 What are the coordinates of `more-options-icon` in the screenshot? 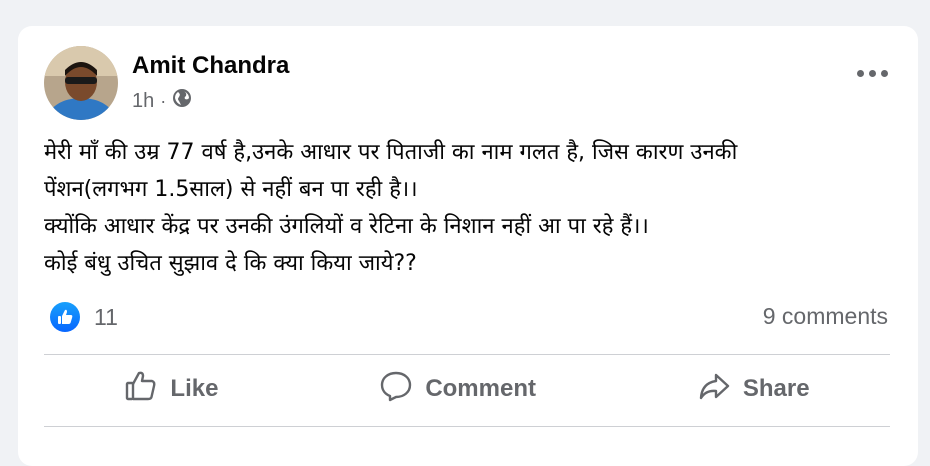 It's located at (872, 73).